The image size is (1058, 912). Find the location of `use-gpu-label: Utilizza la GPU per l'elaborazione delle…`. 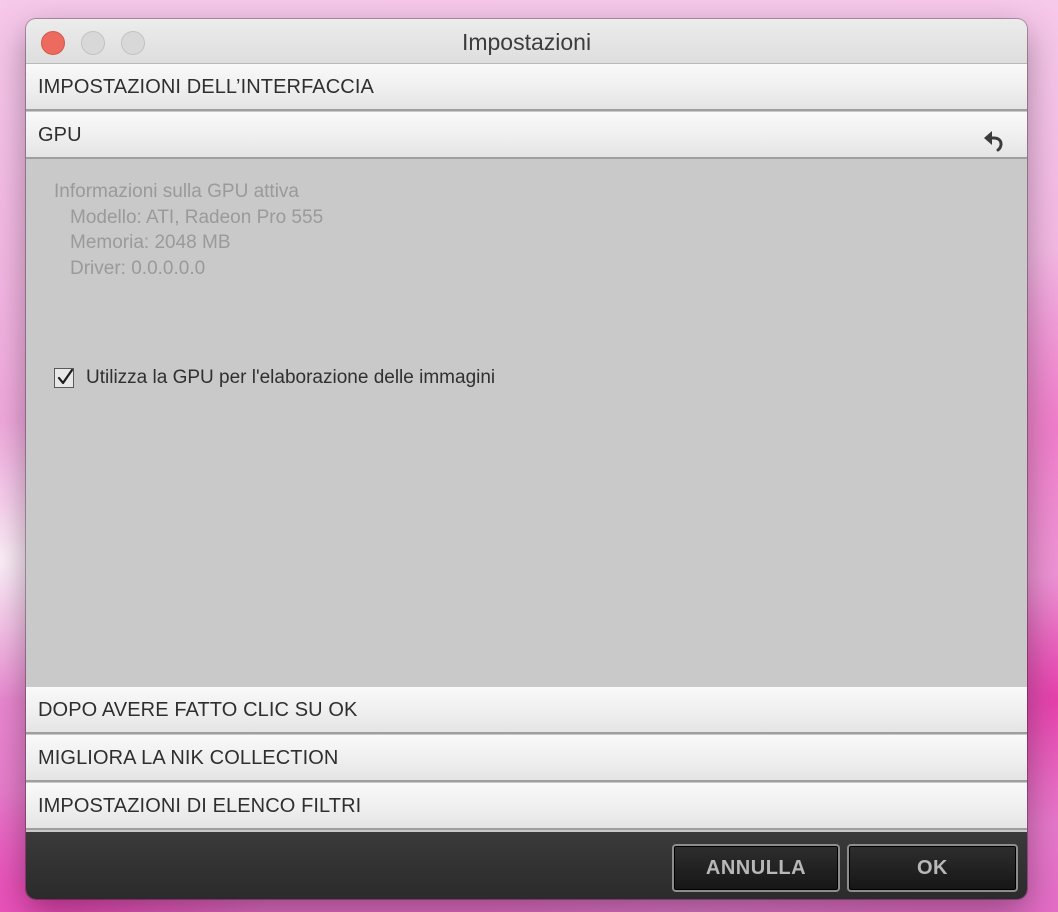

use-gpu-label: Utilizza la GPU per l'elaborazione delle… is located at coordinates (291, 377).